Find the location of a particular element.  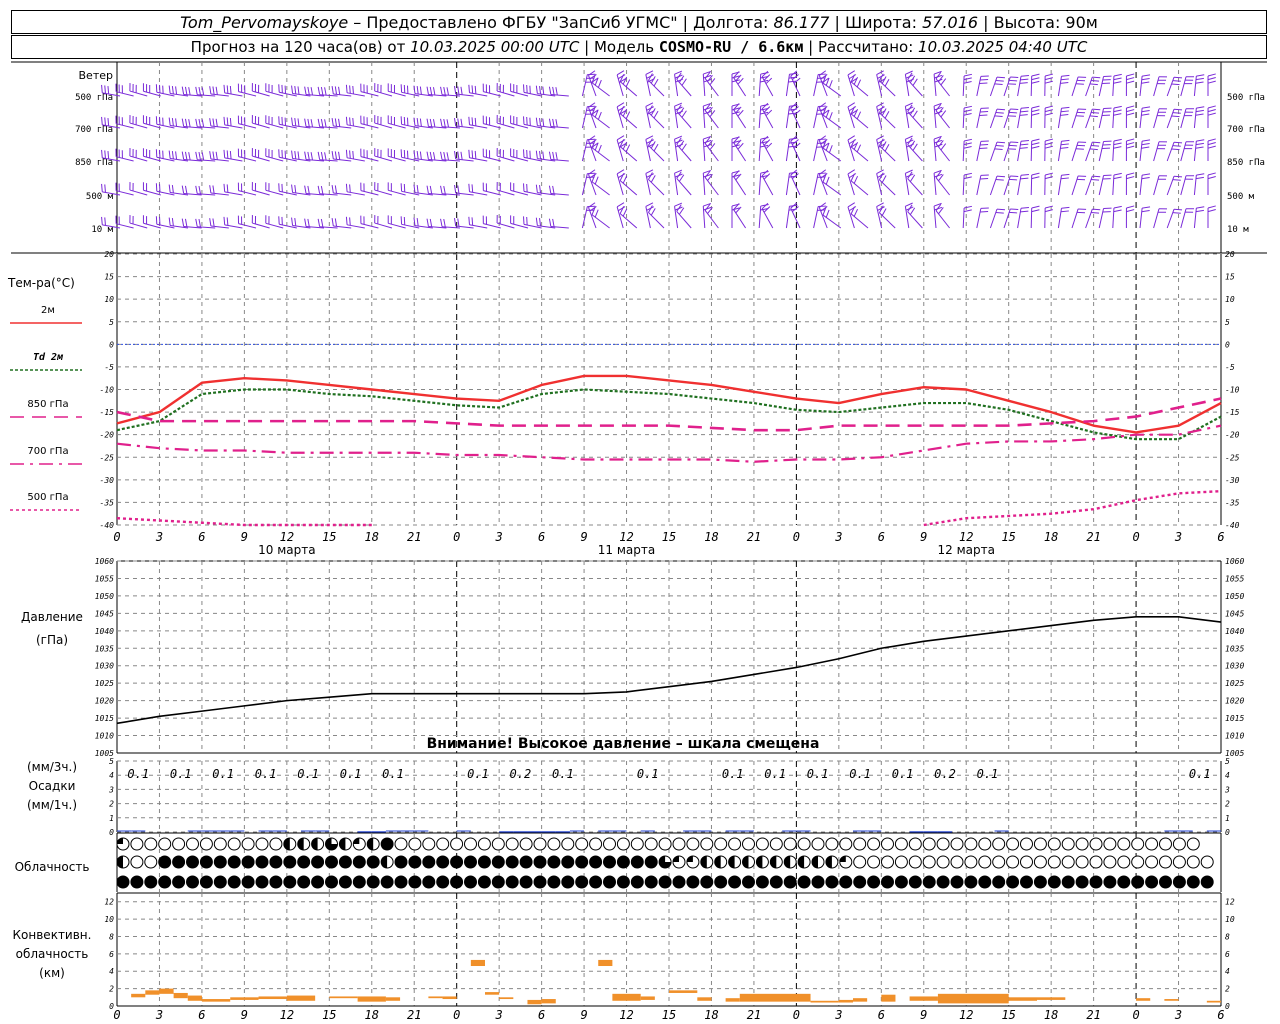

precip-ytick-left: 1 is located at coordinates (111, 818).